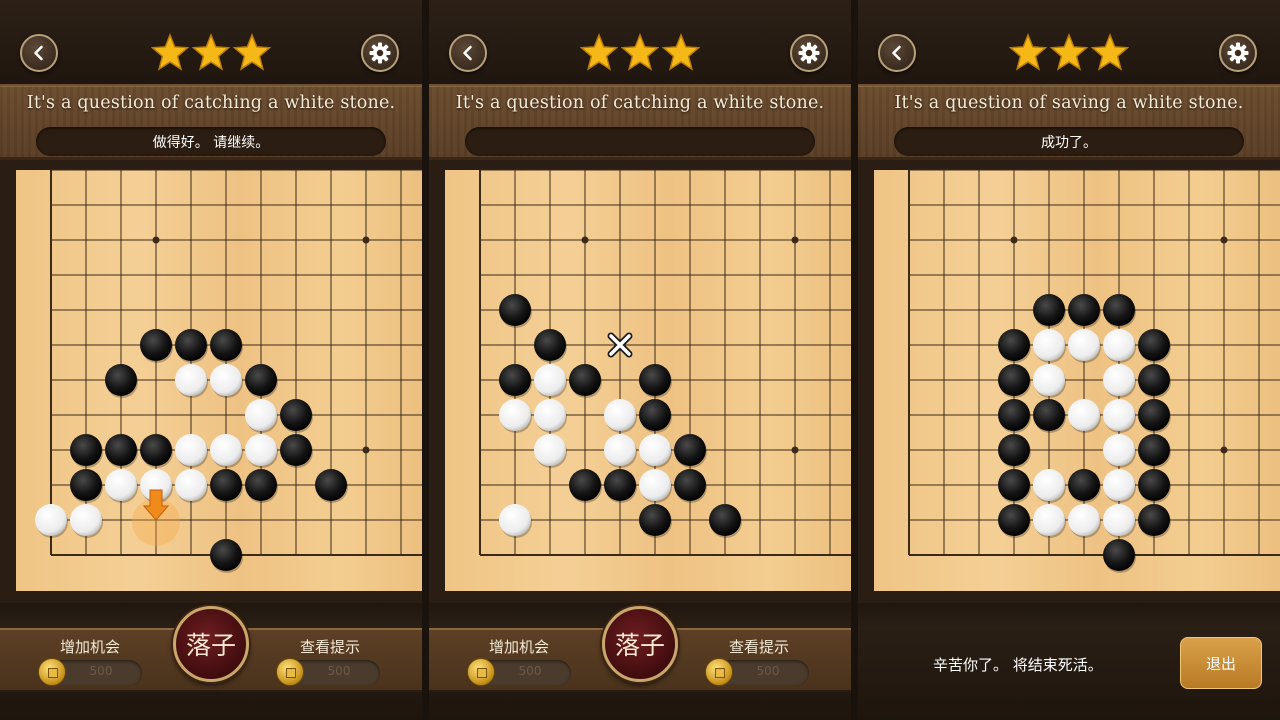 The height and width of the screenshot is (720, 1280). Describe the element at coordinates (1018, 665) in the screenshot. I see `end-message: 辛苦你了。 将结束死活。` at that location.